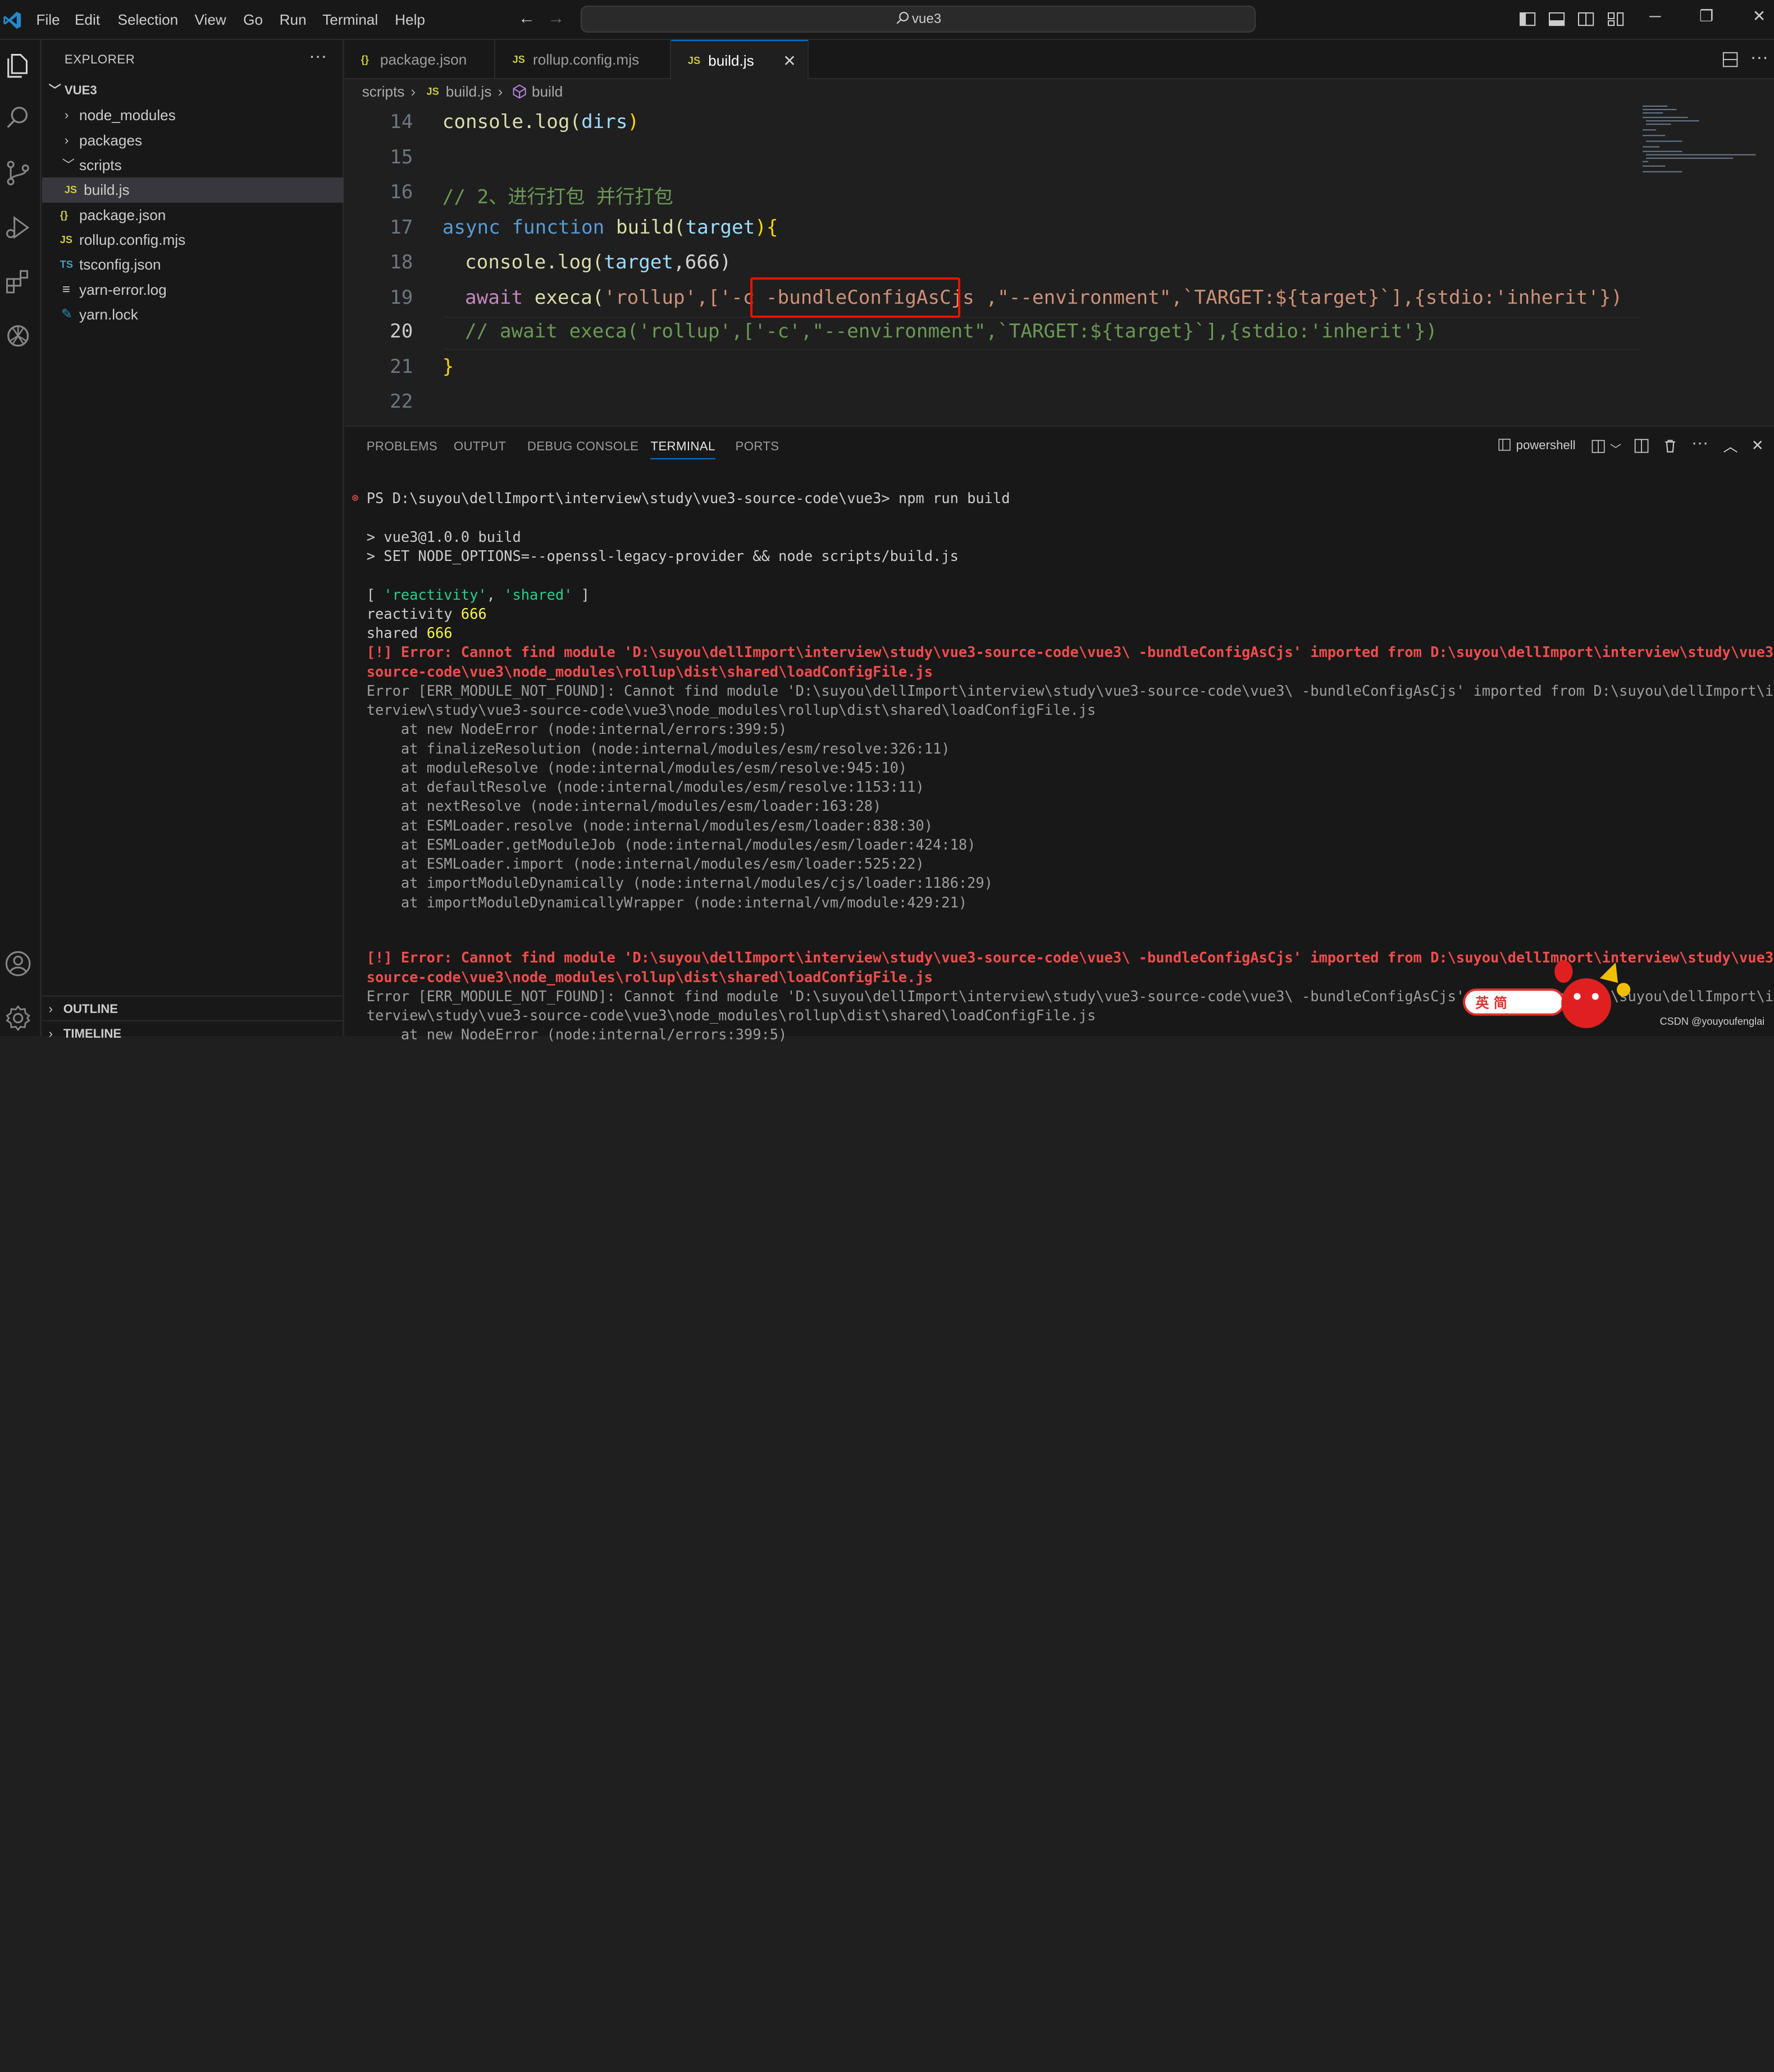  I want to click on tab-build-js: JS build.js ✕, so click(740, 60).